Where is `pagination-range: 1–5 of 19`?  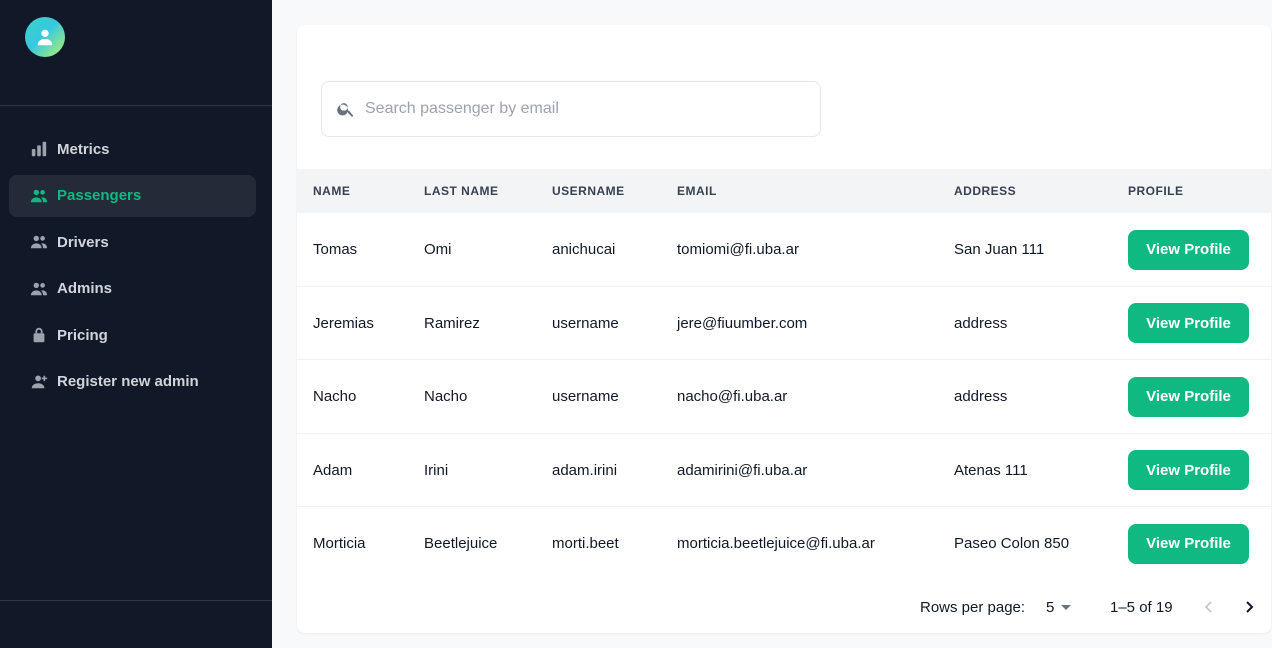
pagination-range: 1–5 of 19 is located at coordinates (1141, 607).